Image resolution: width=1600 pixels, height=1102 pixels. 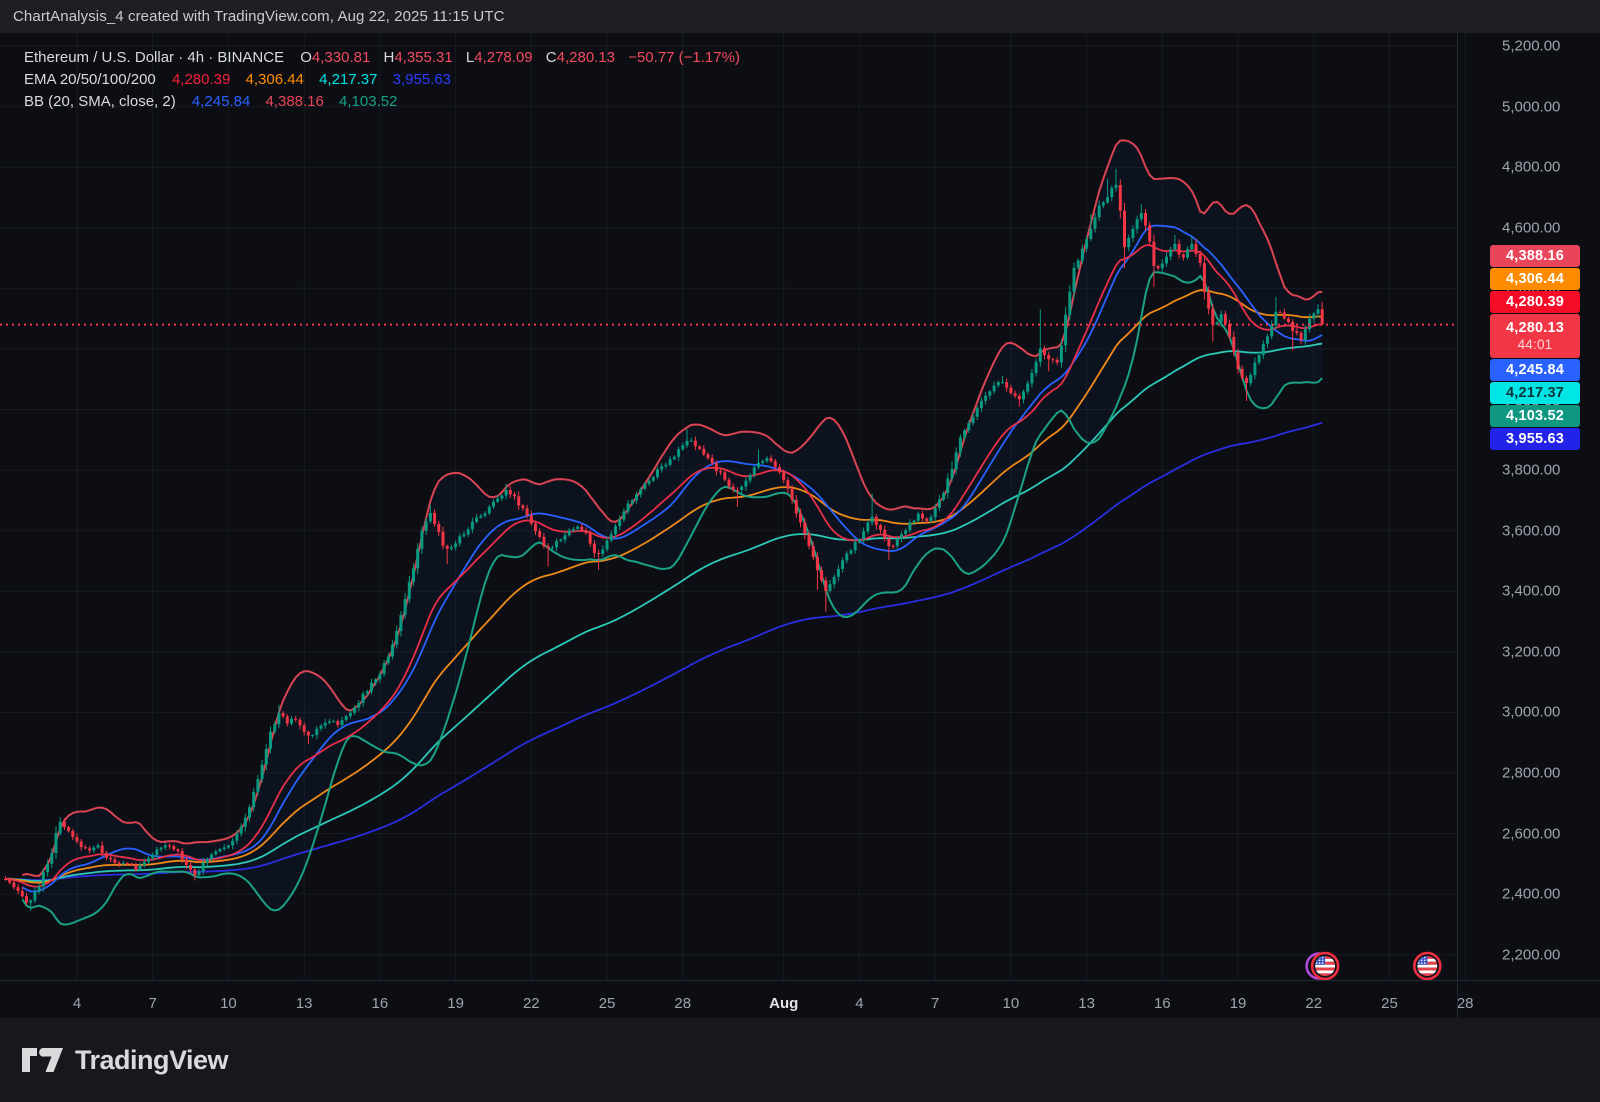 What do you see at coordinates (274, 79) in the screenshot?
I see `ema50-value: 4,306.44` at bounding box center [274, 79].